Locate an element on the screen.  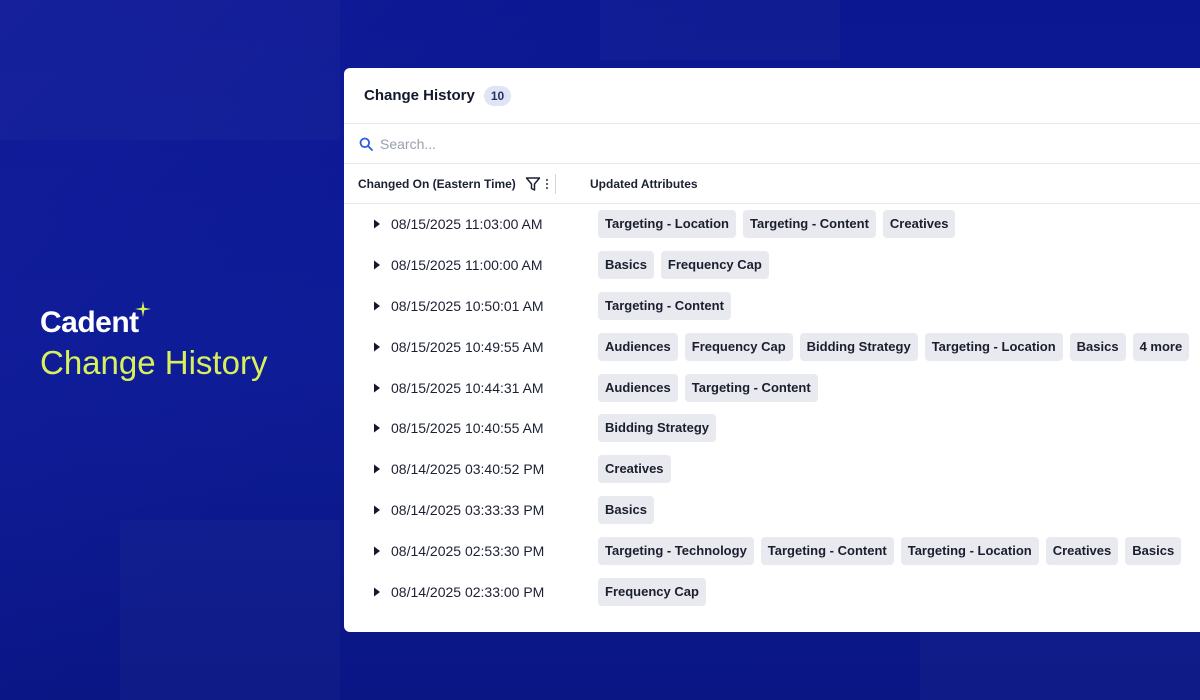
column-header-date-label: Changed On (Eastern Time) is located at coordinates (437, 183).